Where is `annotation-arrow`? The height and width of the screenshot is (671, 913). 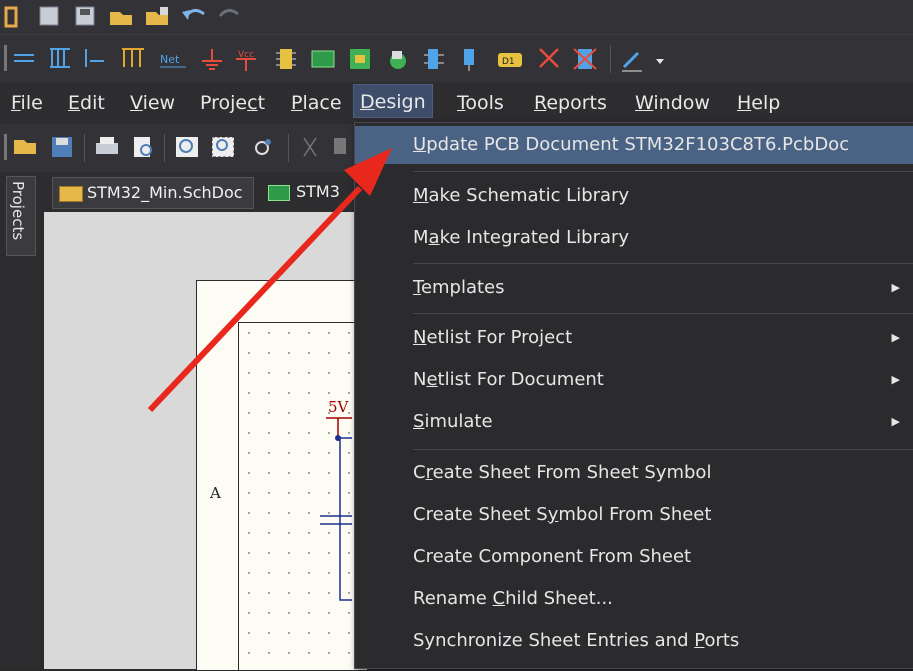
annotation-arrow is located at coordinates (269, 280).